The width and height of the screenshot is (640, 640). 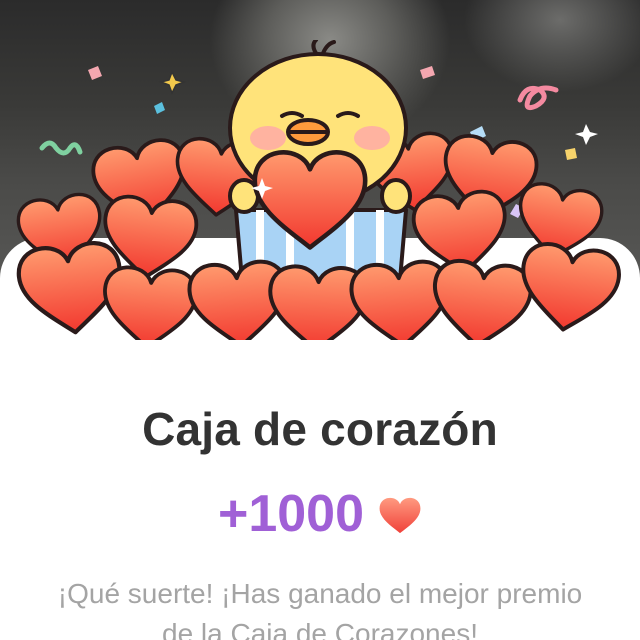 What do you see at coordinates (291, 514) in the screenshot?
I see `reward-amount: +1000` at bounding box center [291, 514].